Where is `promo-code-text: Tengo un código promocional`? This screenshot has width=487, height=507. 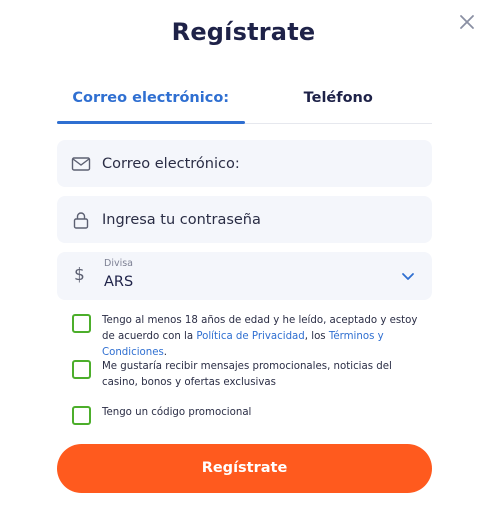
promo-code-text: Tengo un código promocional is located at coordinates (177, 412).